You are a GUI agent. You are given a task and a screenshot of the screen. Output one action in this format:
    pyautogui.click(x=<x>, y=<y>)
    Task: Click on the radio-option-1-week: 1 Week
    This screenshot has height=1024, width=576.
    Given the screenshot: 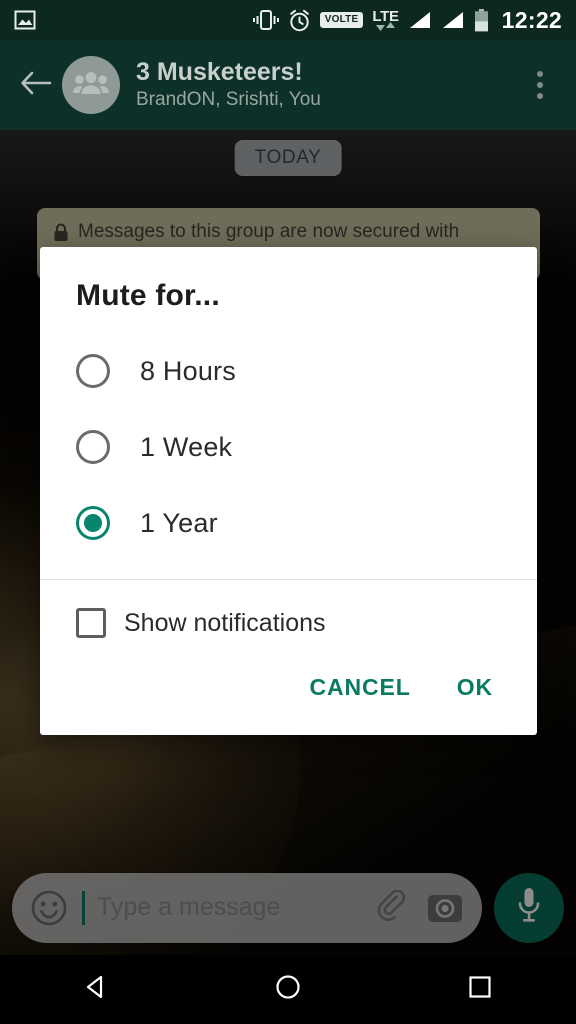 What is the action you would take?
    pyautogui.click(x=288, y=447)
    